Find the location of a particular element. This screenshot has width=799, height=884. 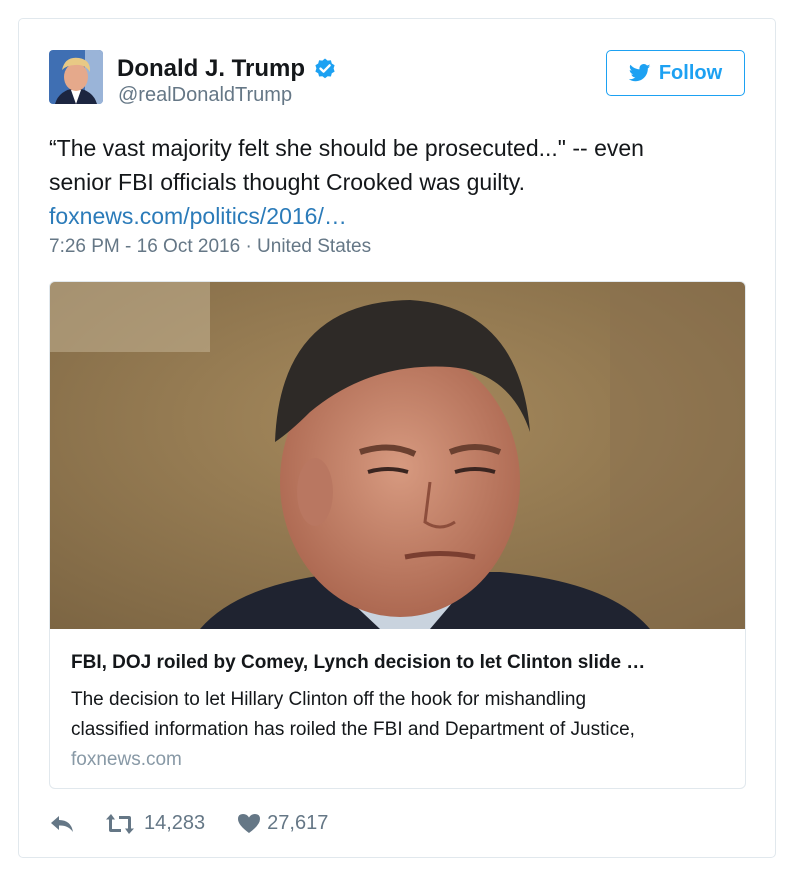

author-name-row: Donald J. Trump is located at coordinates (227, 69).